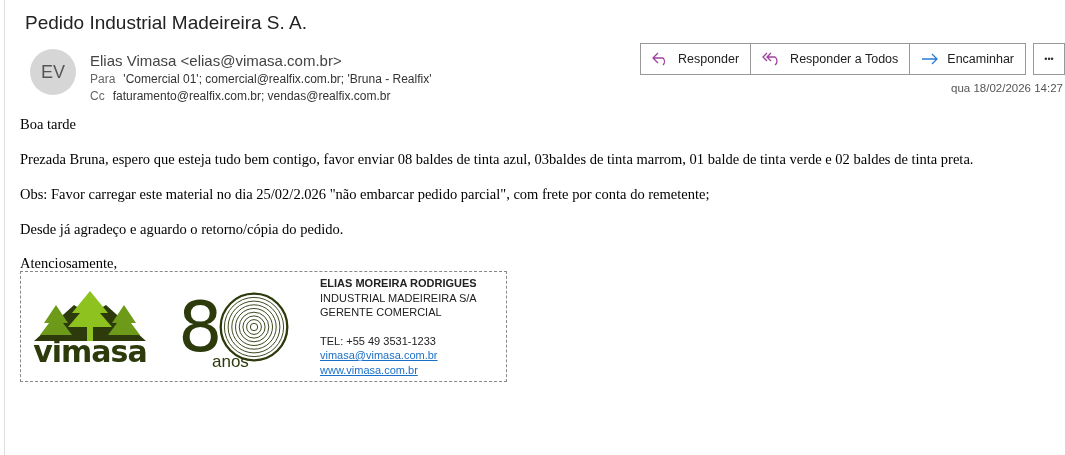 The width and height of the screenshot is (1065, 455). What do you see at coordinates (398, 355) in the screenshot?
I see `signature-link: vimasa@vimasa.com.br` at bounding box center [398, 355].